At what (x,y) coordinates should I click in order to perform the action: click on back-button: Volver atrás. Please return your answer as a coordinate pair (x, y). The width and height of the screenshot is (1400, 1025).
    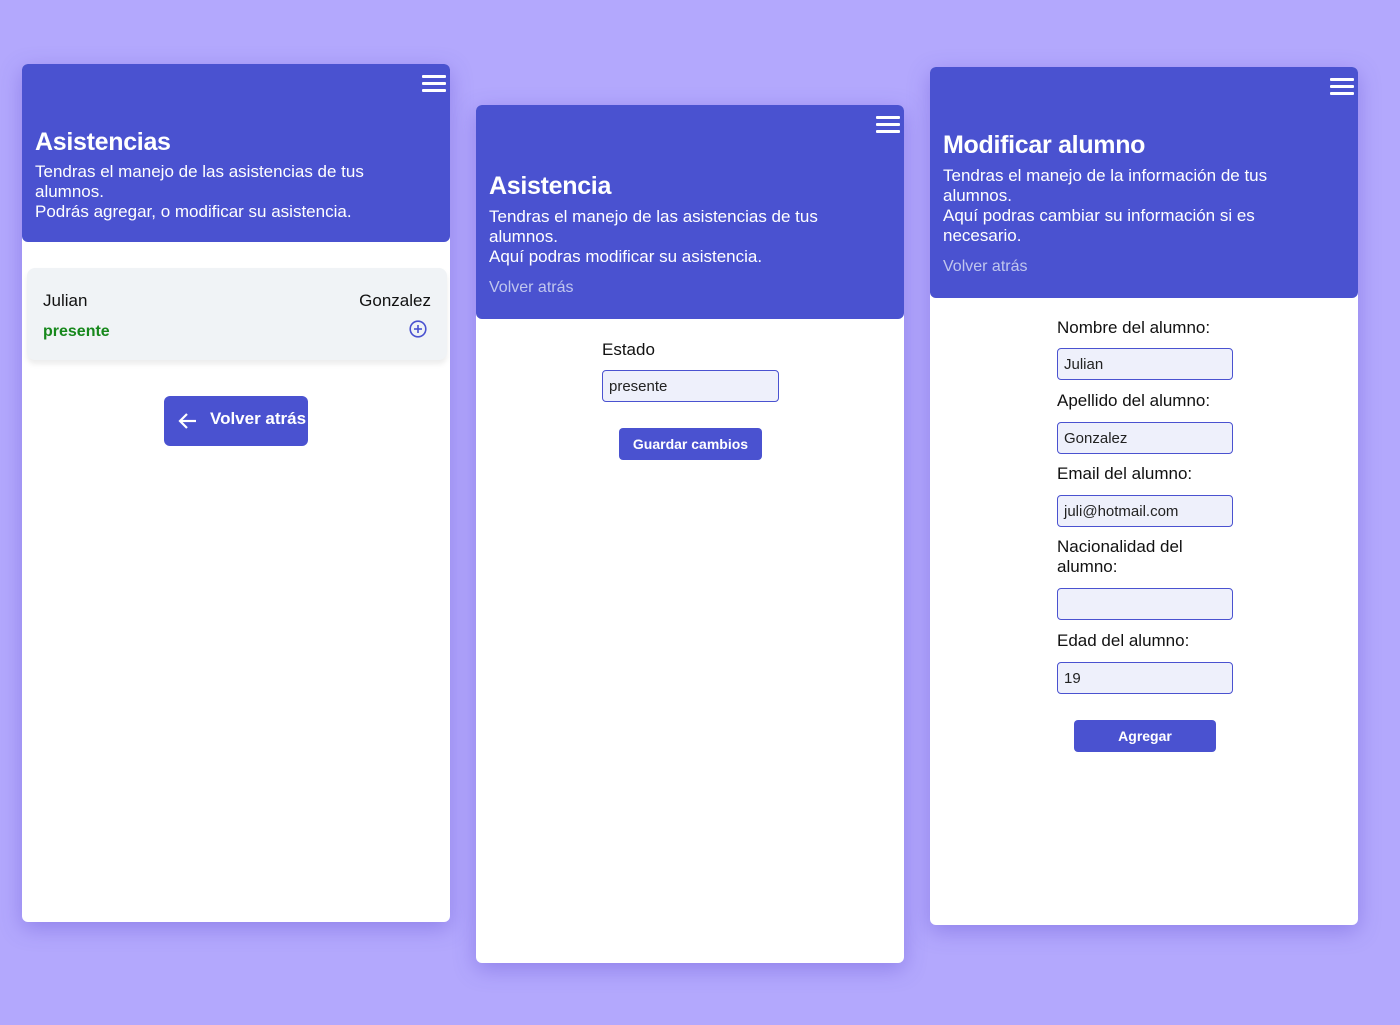
    Looking at the image, I should click on (236, 421).